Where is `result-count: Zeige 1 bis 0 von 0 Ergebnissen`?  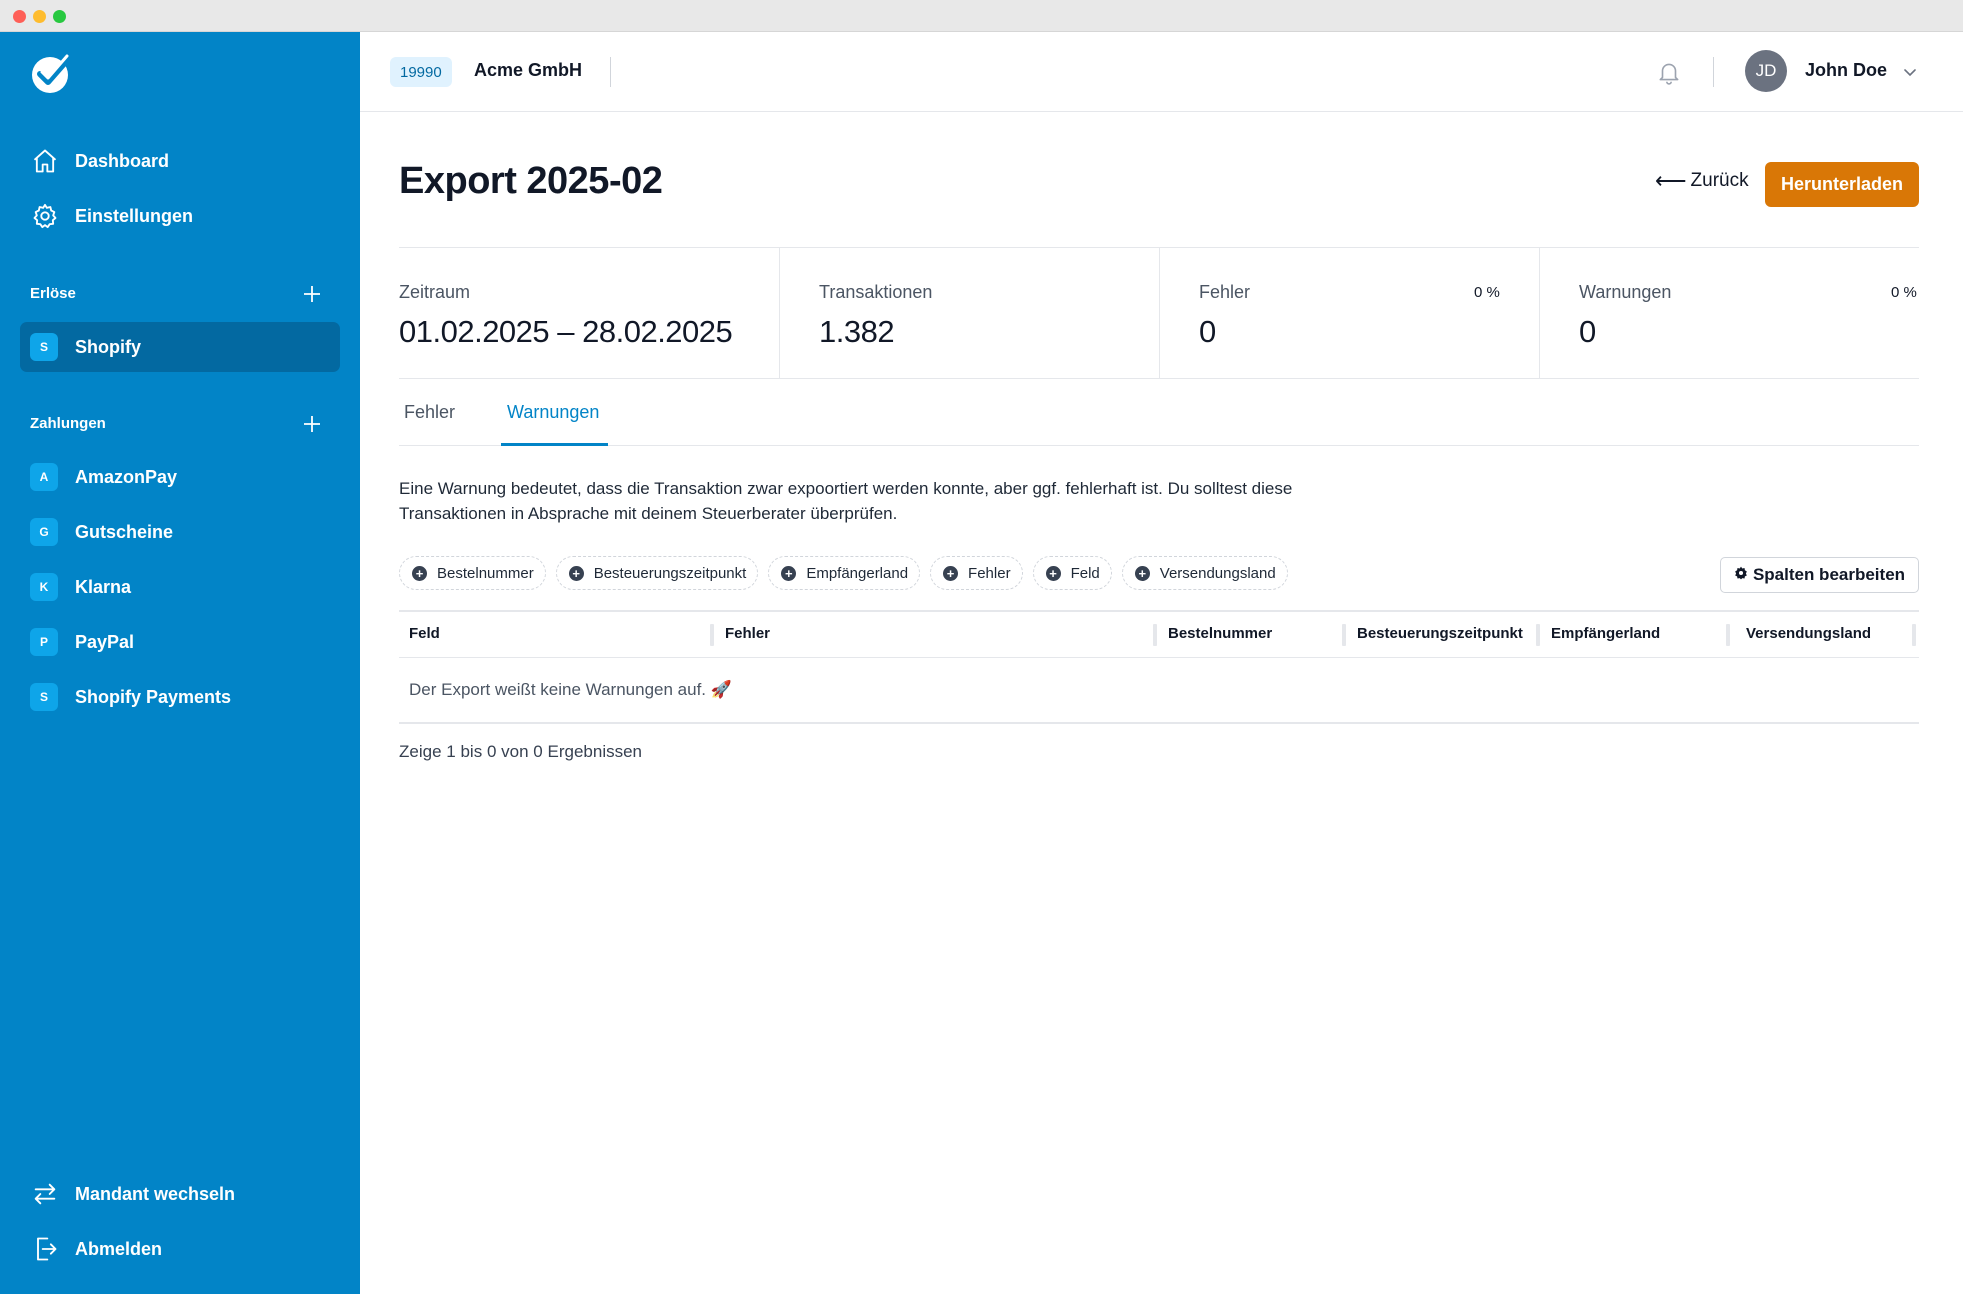 result-count: Zeige 1 bis 0 von 0 Ergebnissen is located at coordinates (520, 752).